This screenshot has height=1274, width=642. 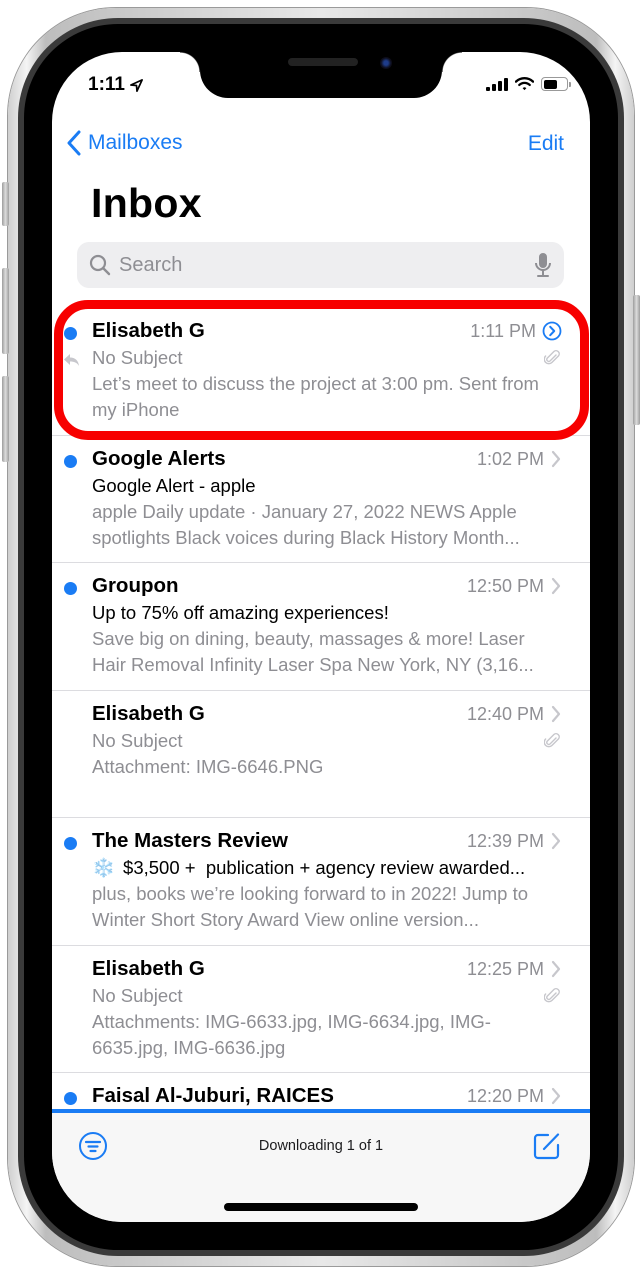 What do you see at coordinates (104, 867) in the screenshot?
I see `snowflake-icon: ❄️` at bounding box center [104, 867].